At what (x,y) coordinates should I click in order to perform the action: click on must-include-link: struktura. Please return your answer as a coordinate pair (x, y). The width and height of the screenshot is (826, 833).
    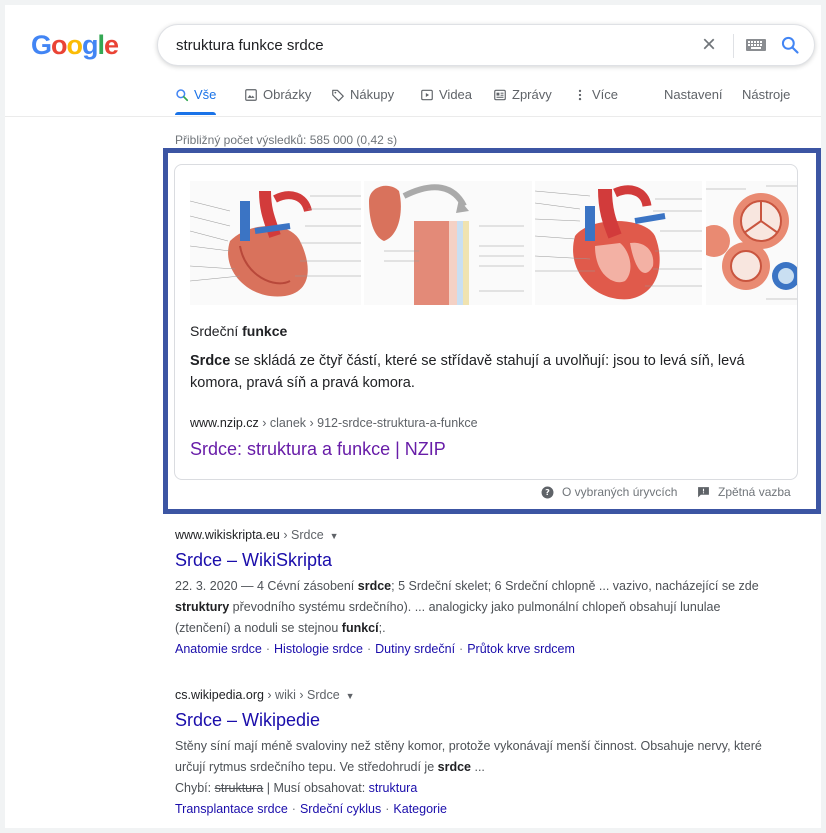
    Looking at the image, I should click on (393, 788).